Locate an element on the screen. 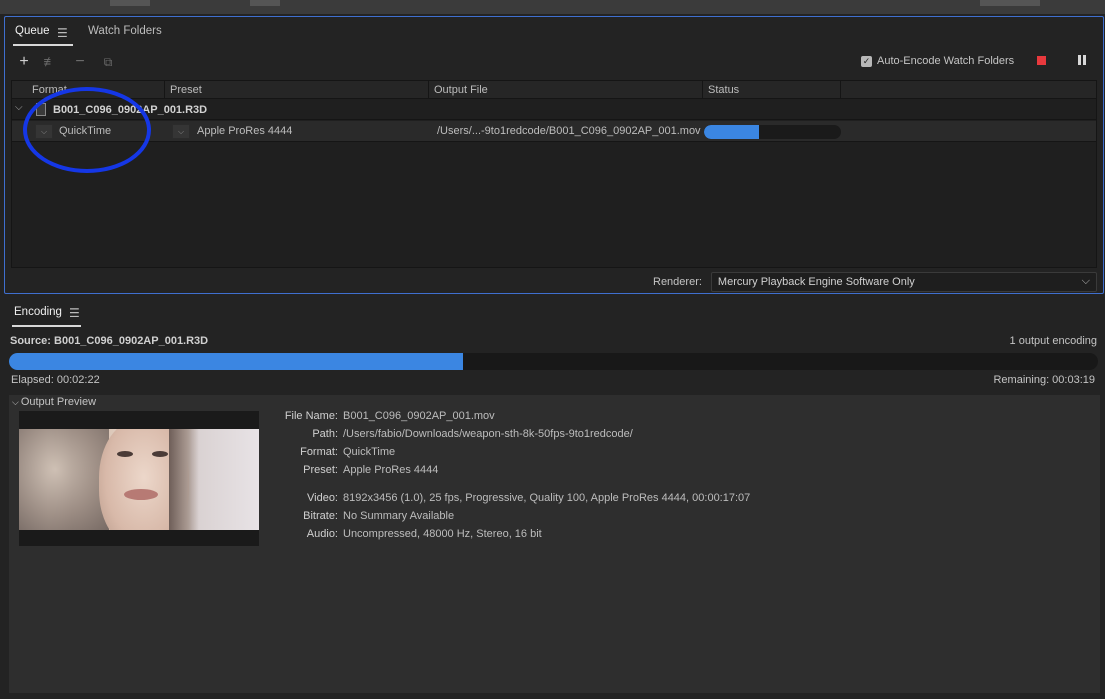 The width and height of the screenshot is (1105, 699). tab-queue: Queue is located at coordinates (32, 31).